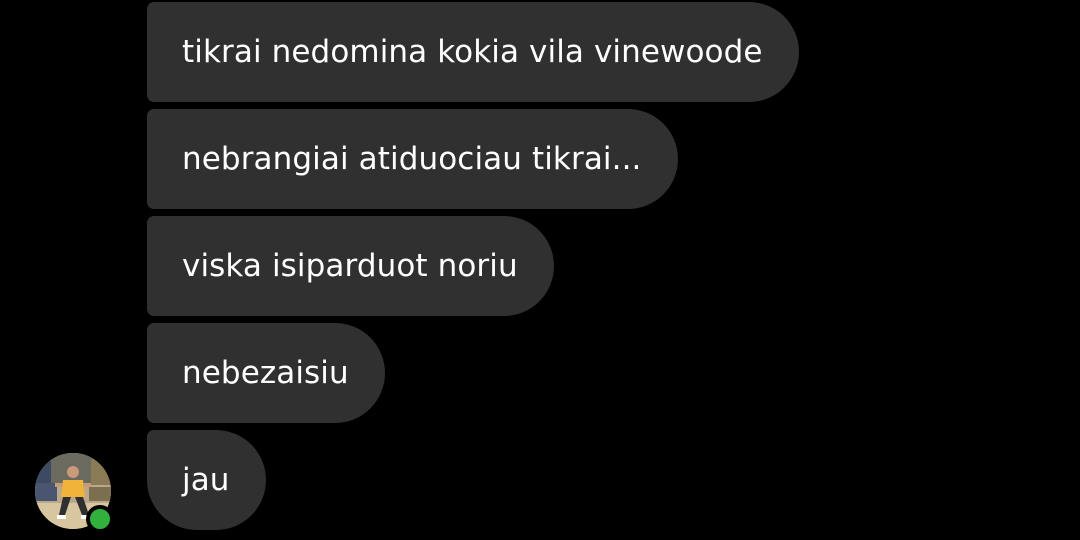 This screenshot has width=1080, height=540. What do you see at coordinates (350, 266) in the screenshot?
I see `message-bubble: viska isiparduot noriu` at bounding box center [350, 266].